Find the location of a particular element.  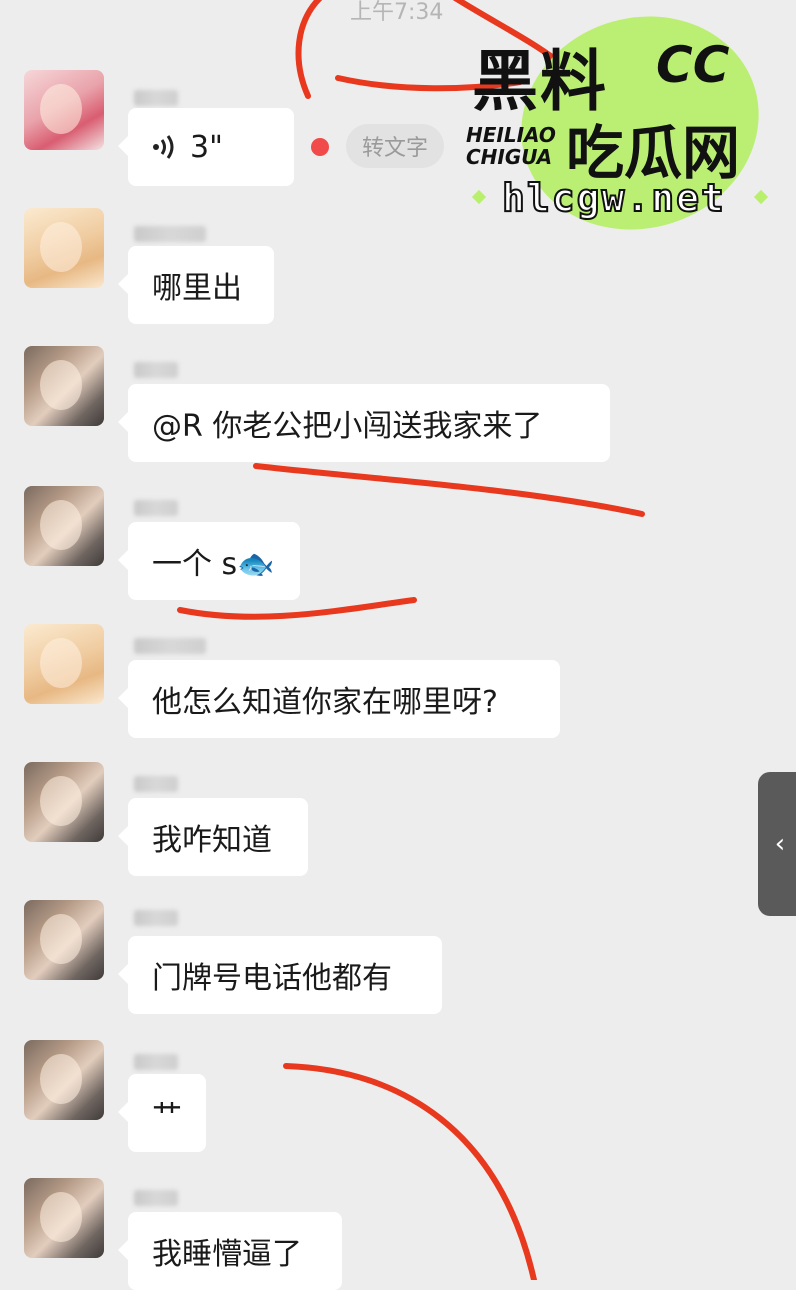

unread-dot is located at coordinates (320, 147).